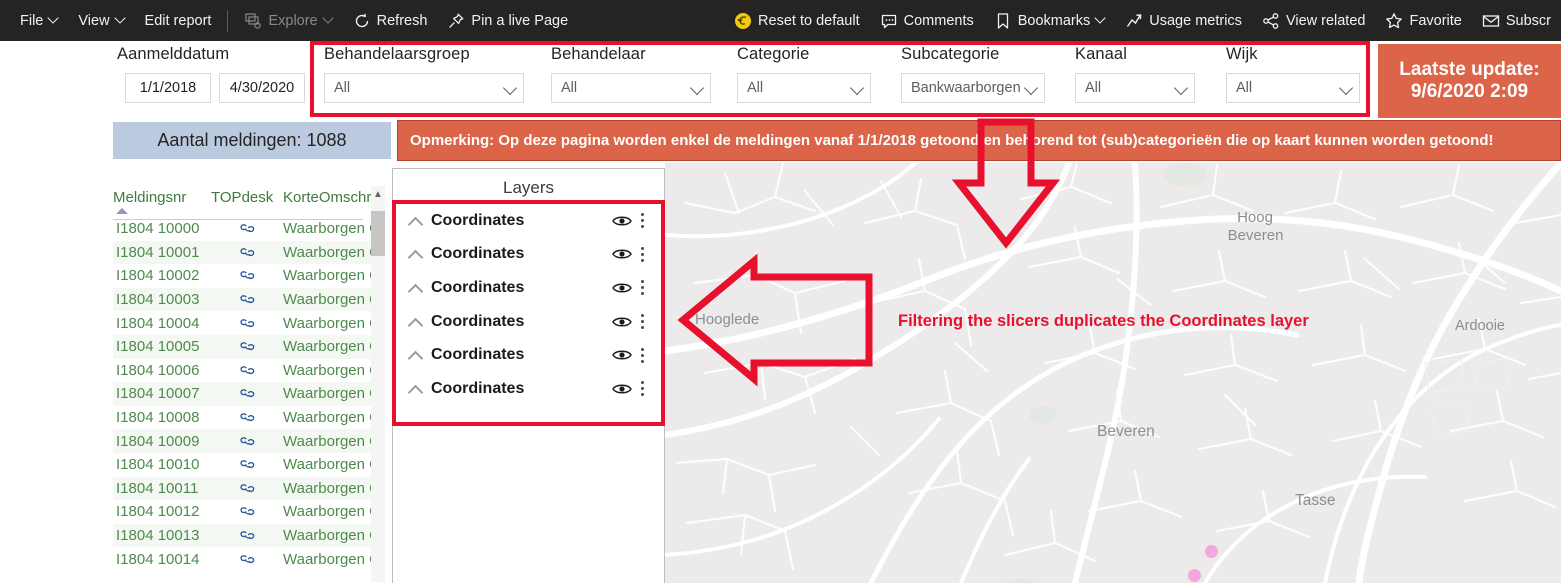 Image resolution: width=1561 pixels, height=583 pixels. I want to click on slicer-dropdown-subcategorie: Bankwaarborgen, so click(973, 88).